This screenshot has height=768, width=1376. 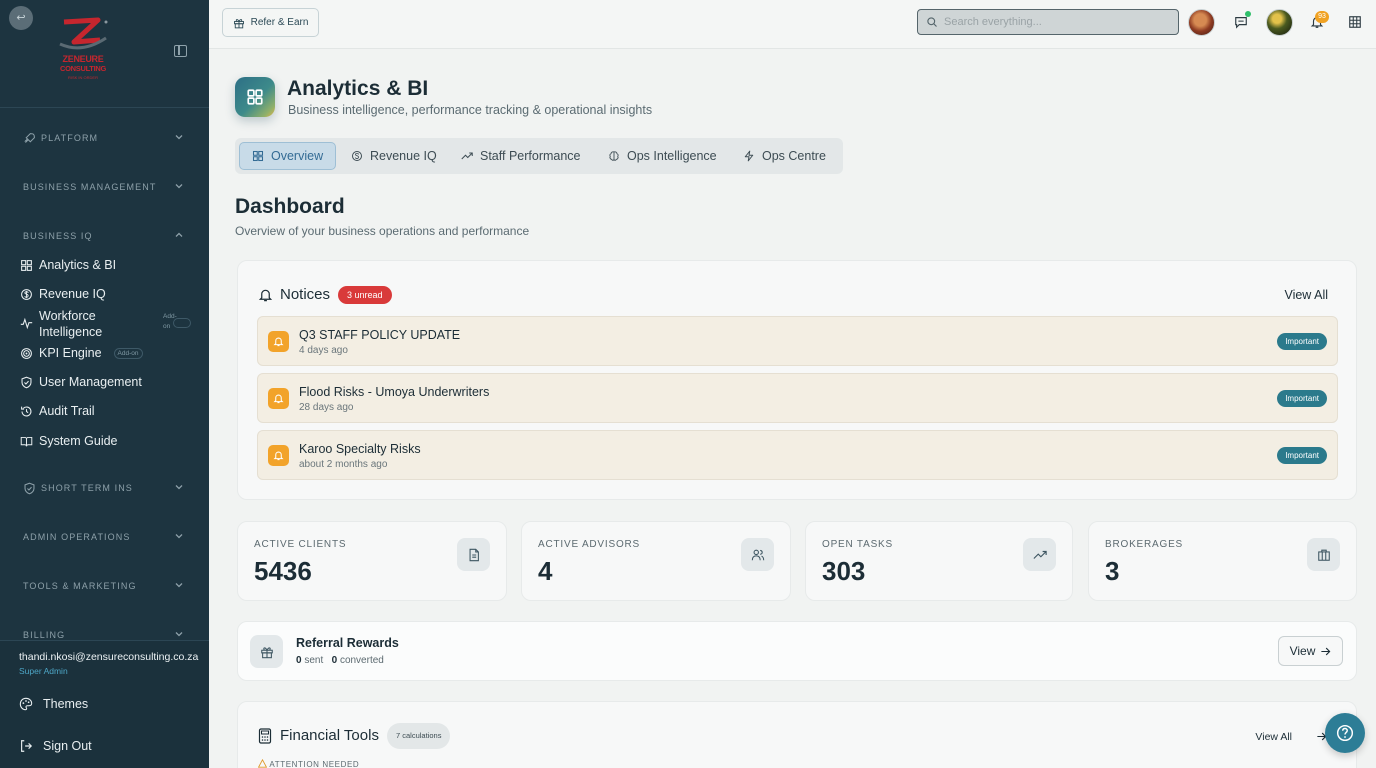 I want to click on important-badge: Important, so click(x=1302, y=341).